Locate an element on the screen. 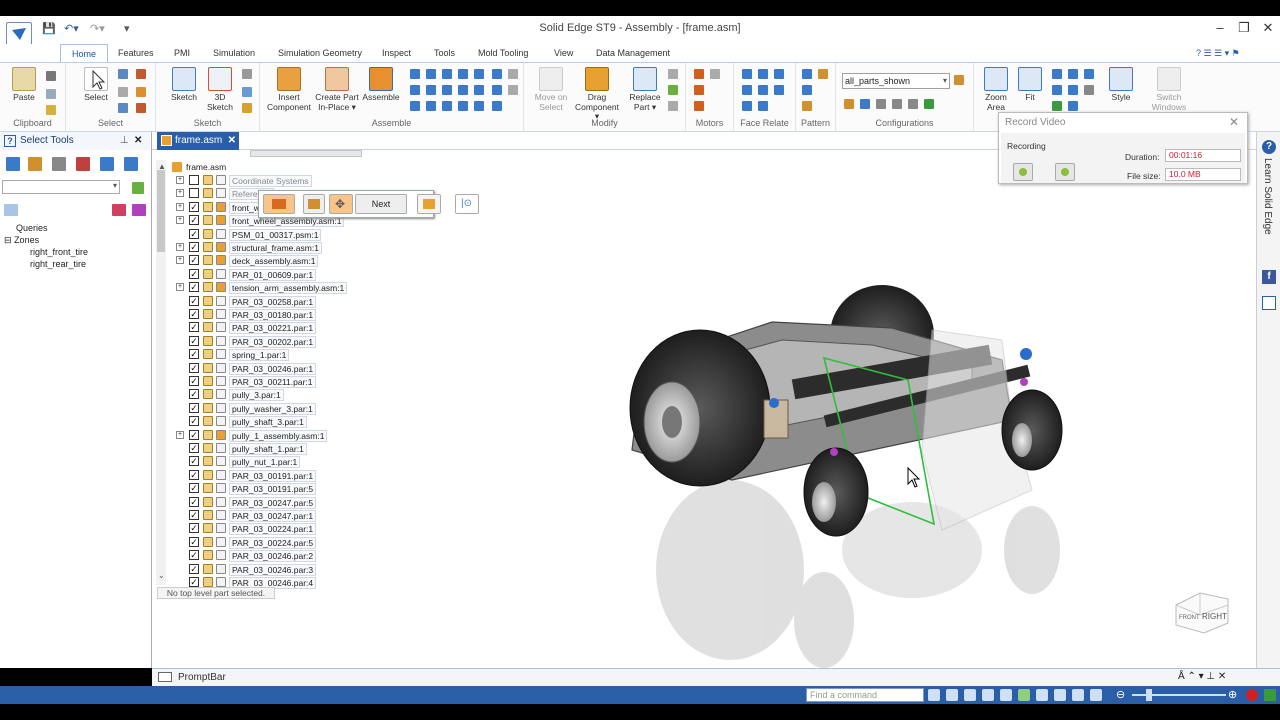 This screenshot has height=720, width=1280. rotate-icon is located at coordinates (1089, 74).